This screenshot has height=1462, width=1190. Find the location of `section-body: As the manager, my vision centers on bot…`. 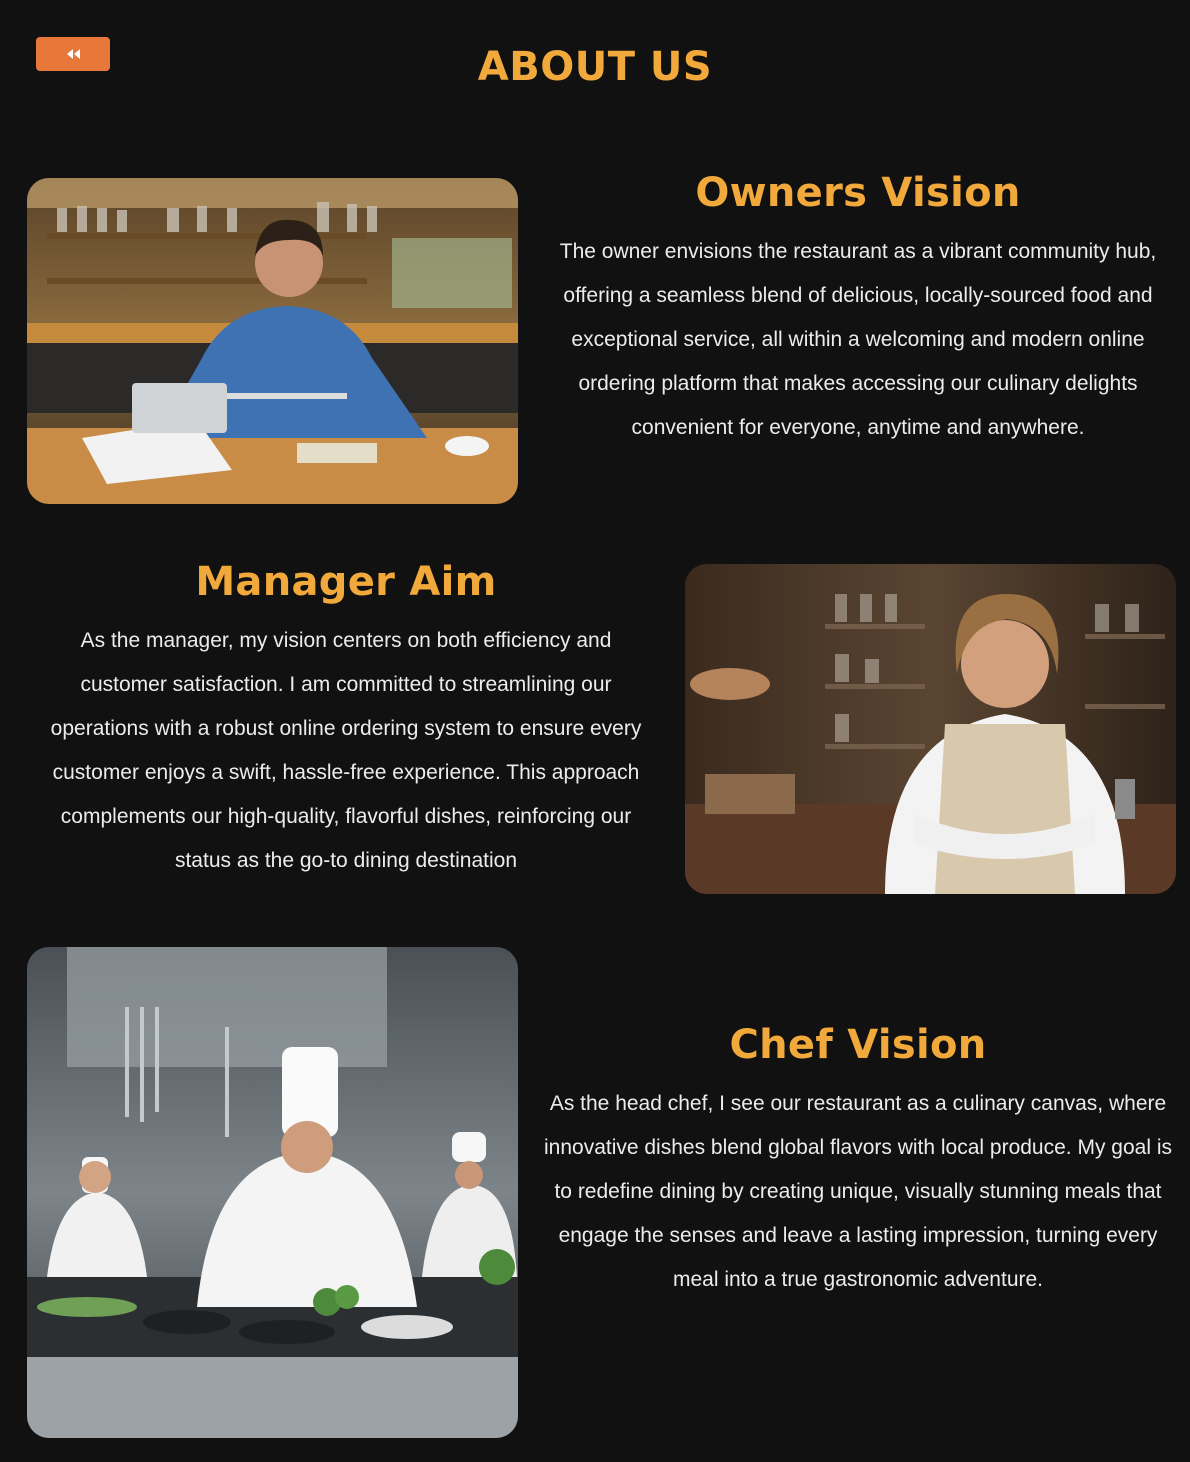

section-body: As the manager, my vision centers on bot… is located at coordinates (346, 750).